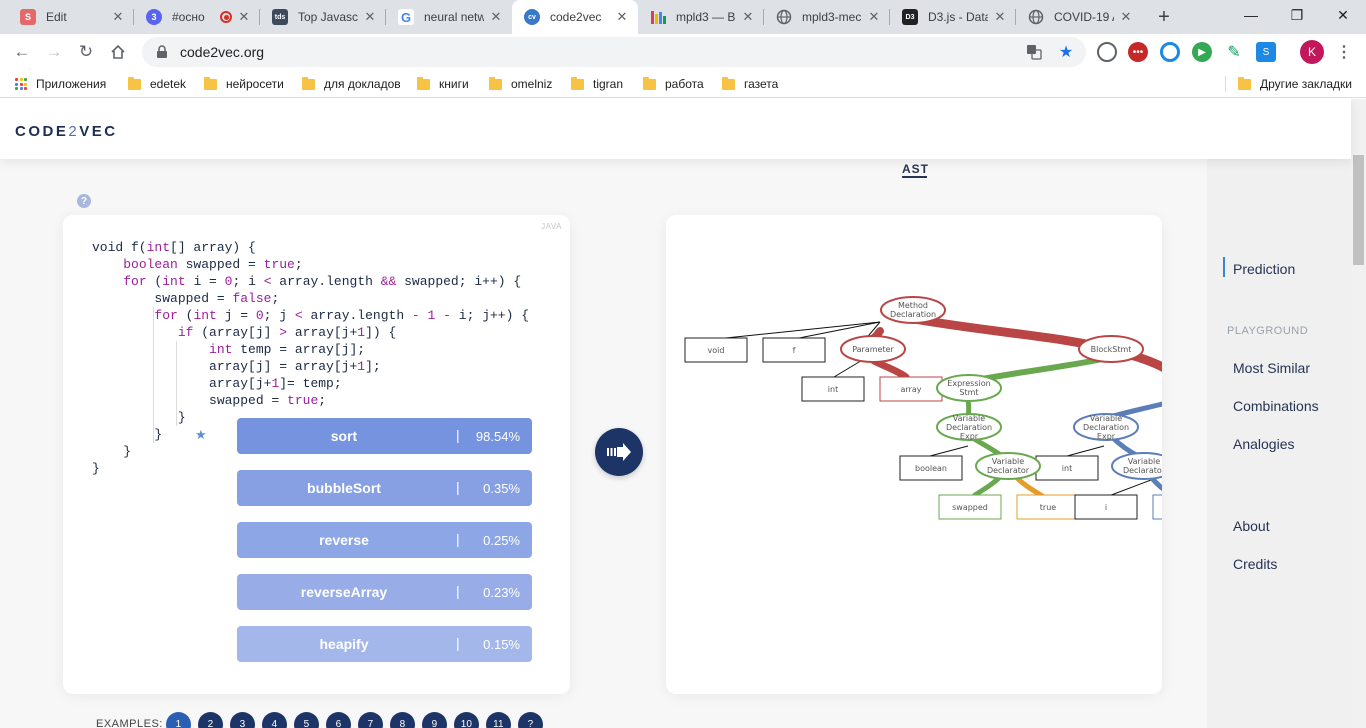  What do you see at coordinates (66, 131) in the screenshot?
I see `site-logo: CODE2VEC` at bounding box center [66, 131].